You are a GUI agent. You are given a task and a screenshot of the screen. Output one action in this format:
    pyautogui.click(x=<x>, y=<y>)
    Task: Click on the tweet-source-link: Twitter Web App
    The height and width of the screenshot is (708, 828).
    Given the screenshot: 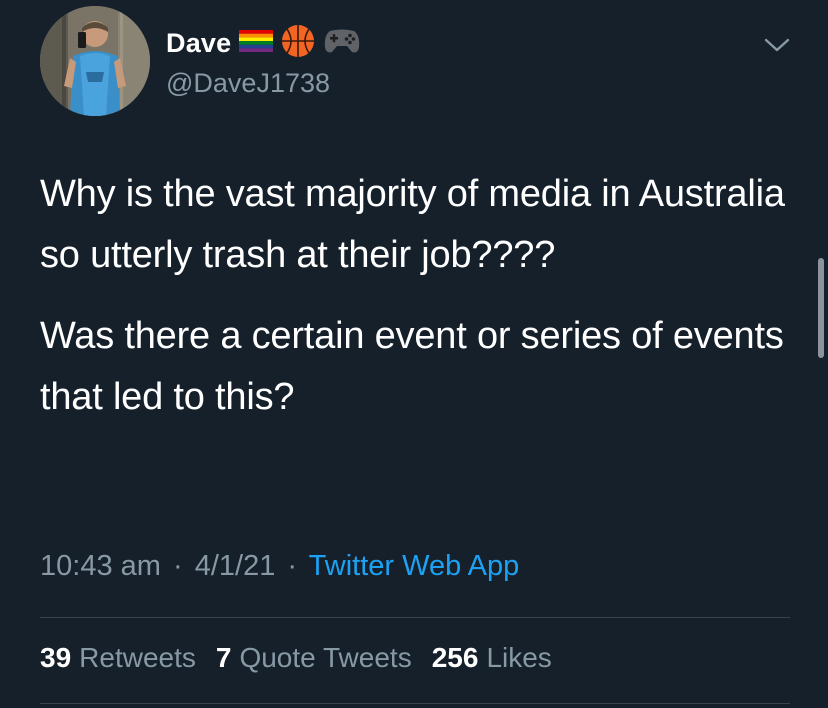 What is the action you would take?
    pyautogui.click(x=414, y=566)
    